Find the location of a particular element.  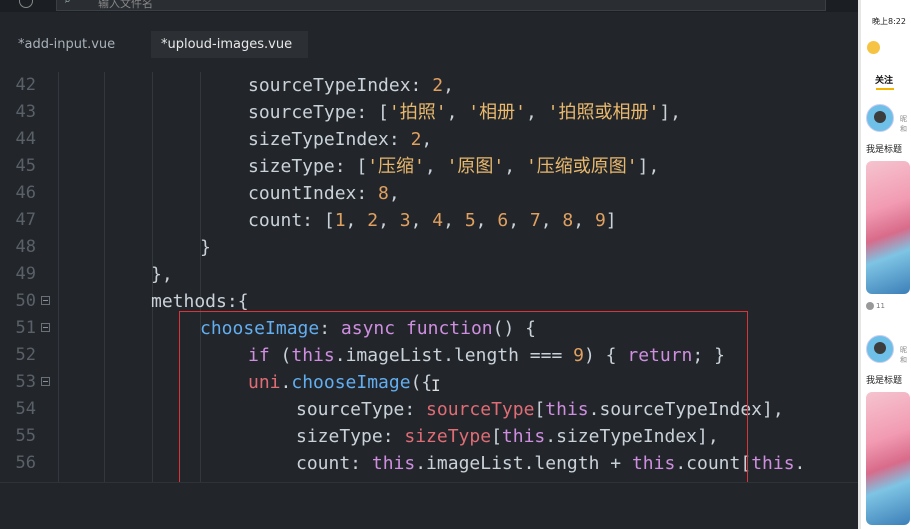

status-time: 晚上8:22 is located at coordinates (889, 21).